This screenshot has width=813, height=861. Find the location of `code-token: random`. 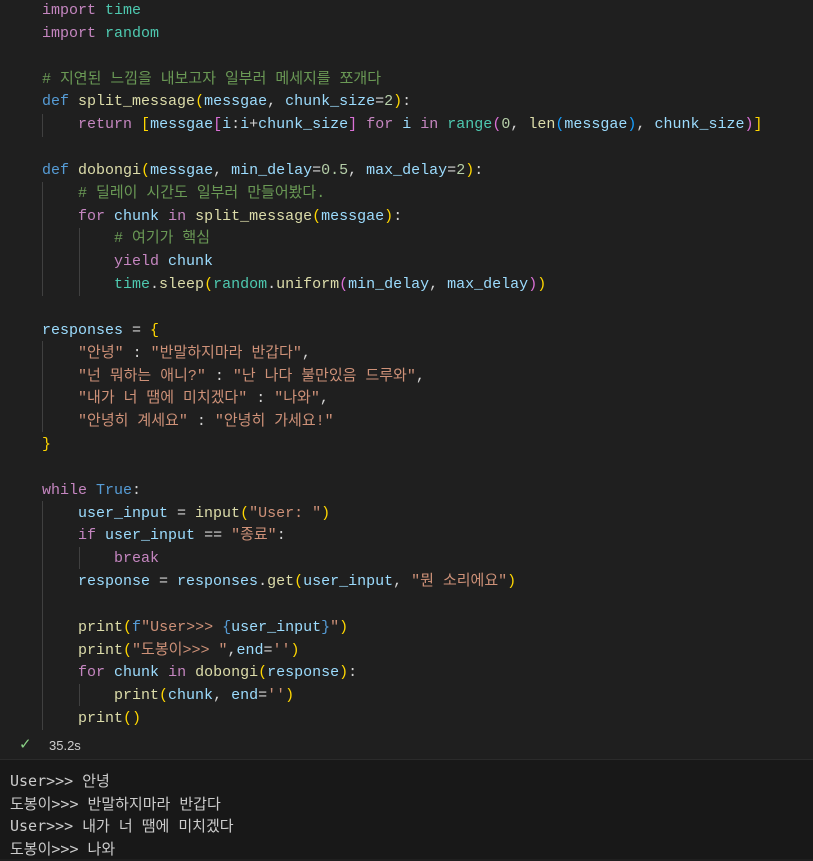

code-token: random is located at coordinates (132, 33).